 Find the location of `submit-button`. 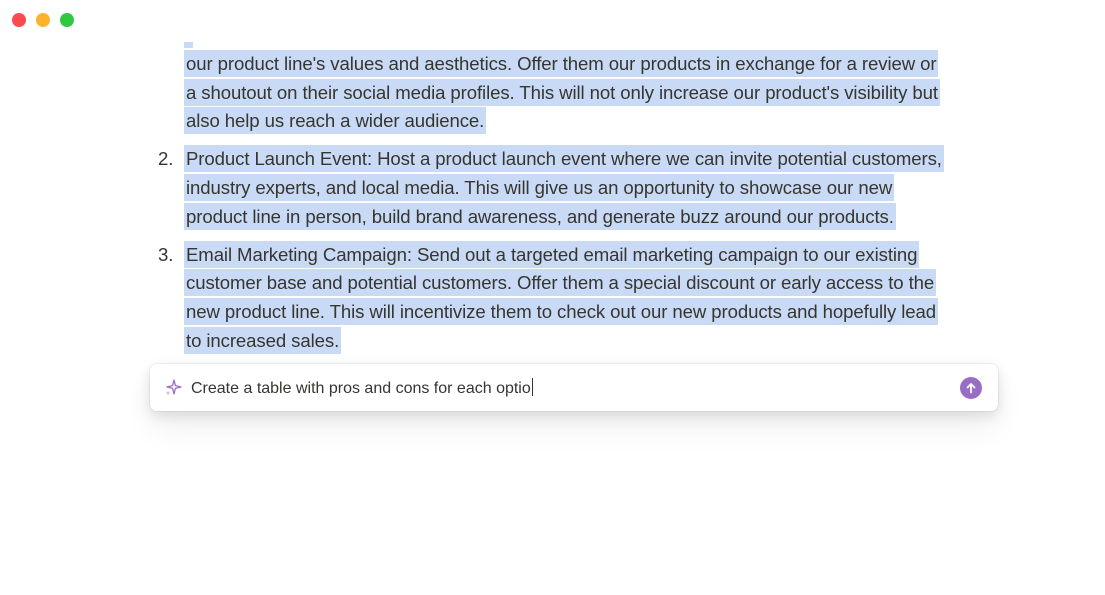

submit-button is located at coordinates (971, 388).